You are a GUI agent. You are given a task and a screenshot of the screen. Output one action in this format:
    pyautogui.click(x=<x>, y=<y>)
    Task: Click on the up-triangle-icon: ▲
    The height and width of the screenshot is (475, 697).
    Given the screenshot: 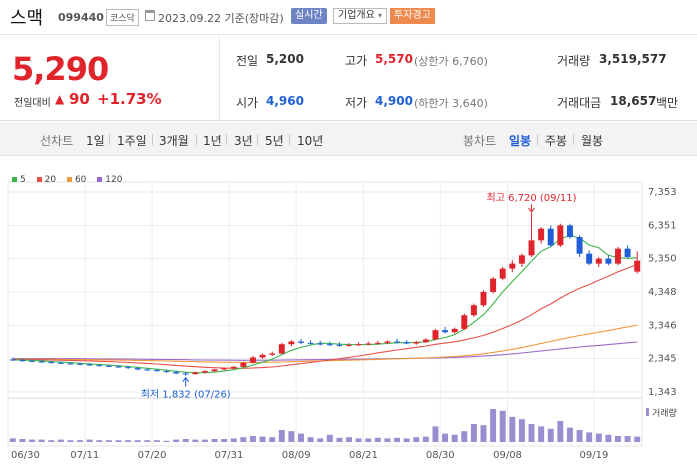 What is the action you would take?
    pyautogui.click(x=60, y=99)
    